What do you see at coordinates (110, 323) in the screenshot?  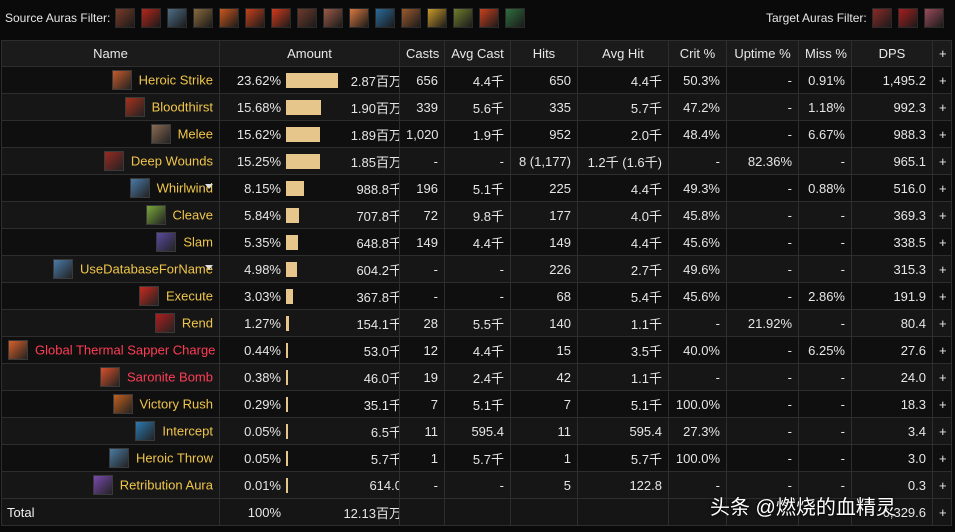 I see `ability-name-cell: Rend` at bounding box center [110, 323].